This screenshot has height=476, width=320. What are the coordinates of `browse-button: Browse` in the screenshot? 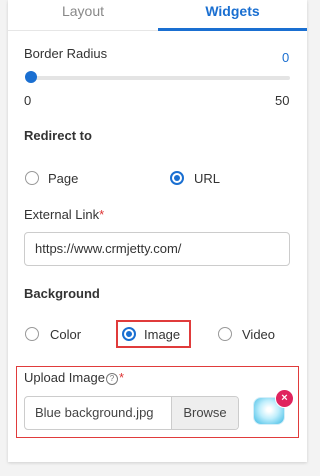 It's located at (204, 413).